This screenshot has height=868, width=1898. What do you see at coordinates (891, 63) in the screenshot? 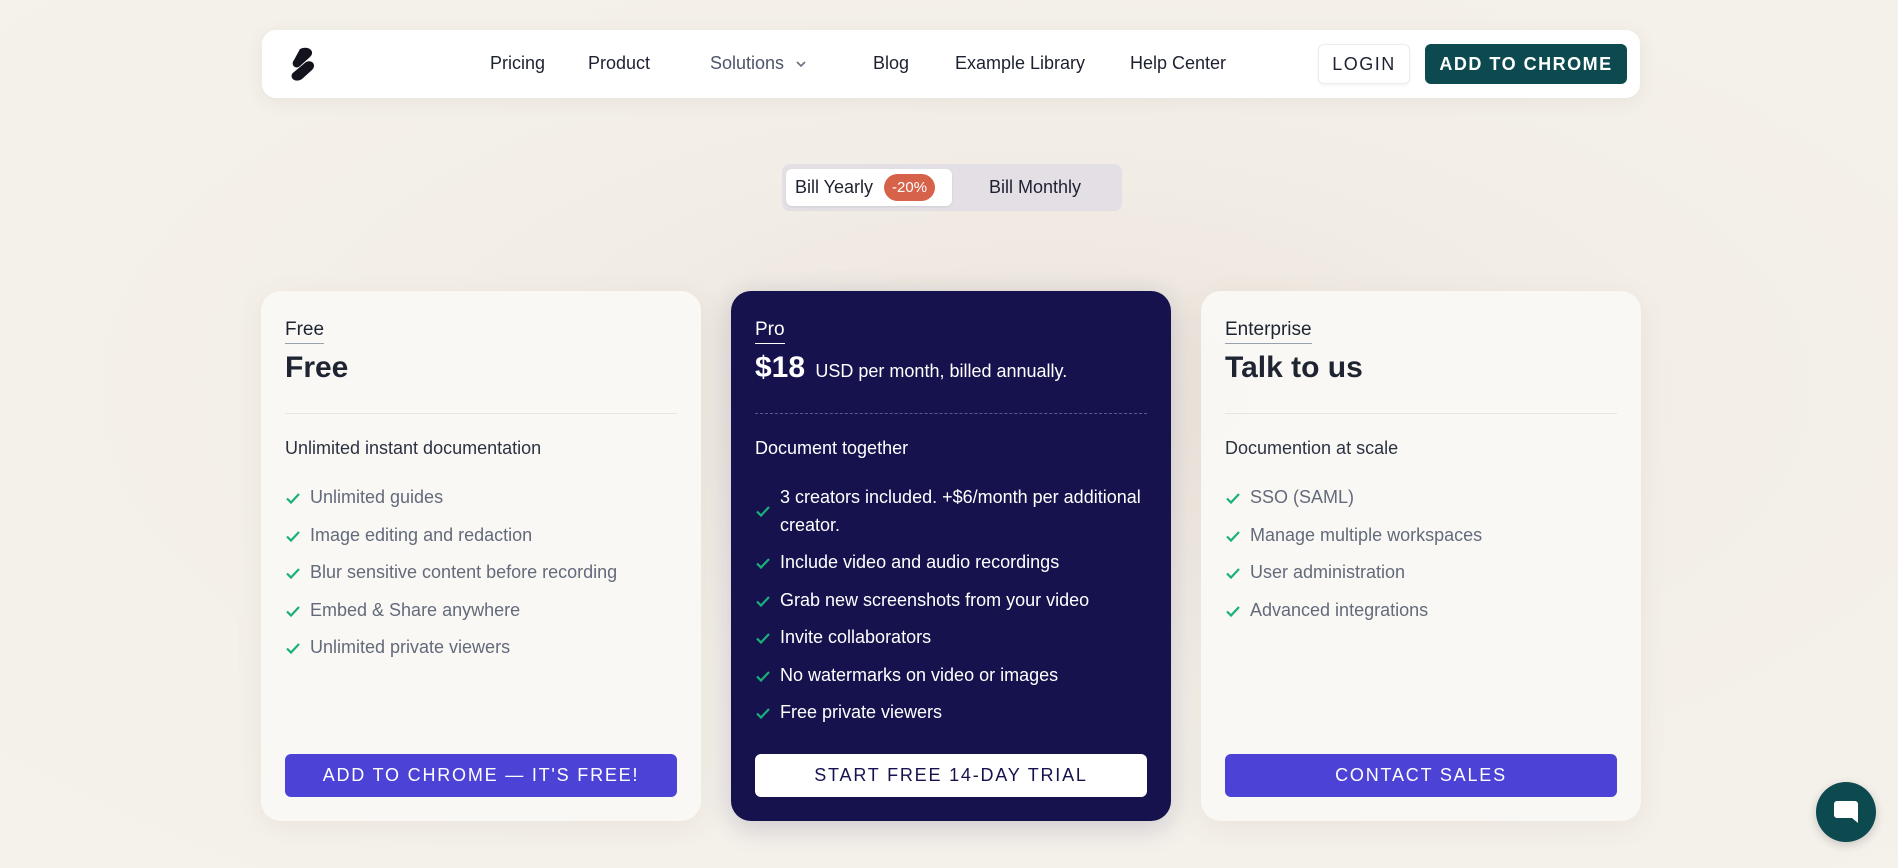
I see `nav-link-blog: Blog` at bounding box center [891, 63].